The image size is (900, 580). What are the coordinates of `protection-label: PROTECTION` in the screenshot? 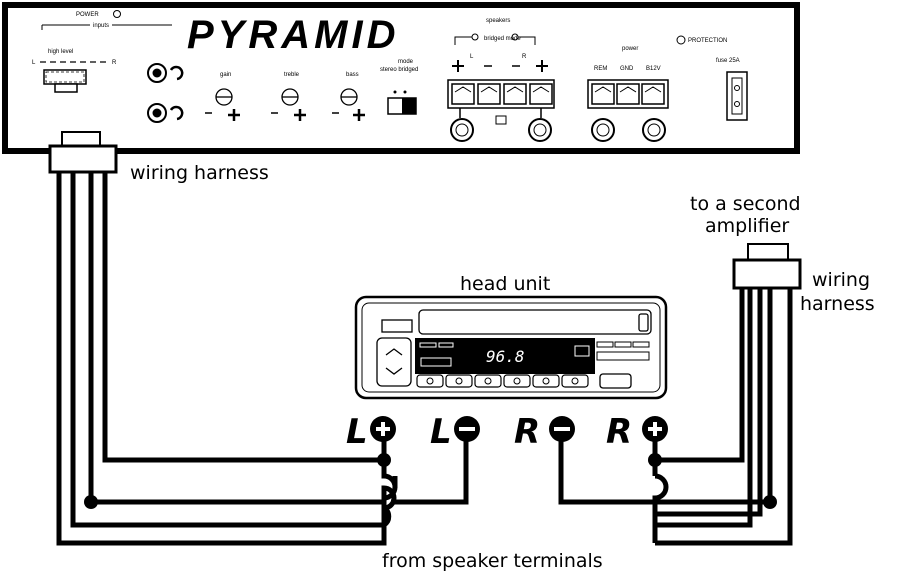 It's located at (707, 41).